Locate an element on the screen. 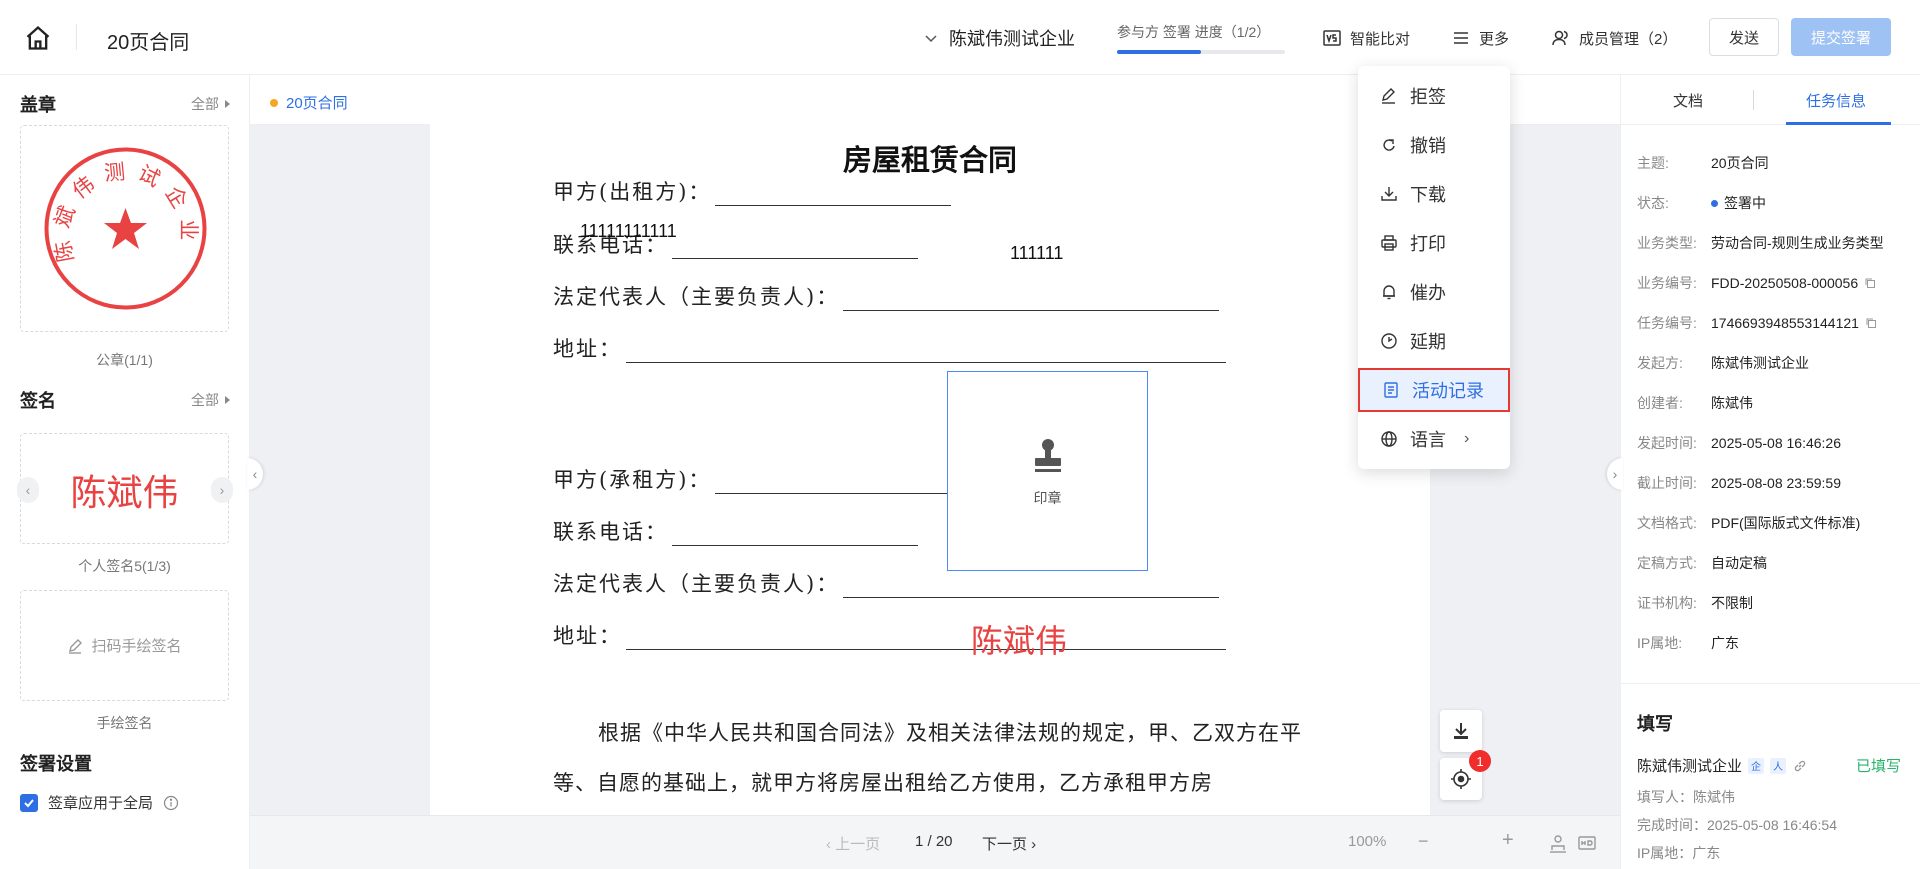 The width and height of the screenshot is (1920, 869). compare-icon is located at coordinates (1332, 38).